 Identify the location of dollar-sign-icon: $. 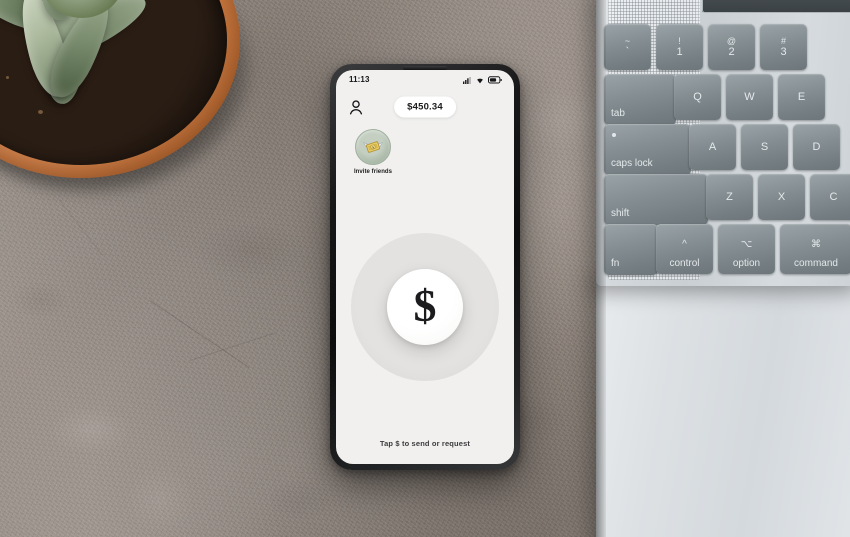
(425, 305).